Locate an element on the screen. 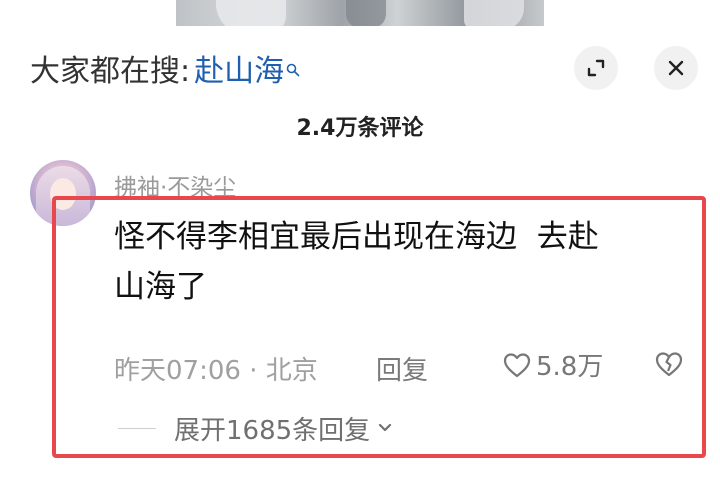  search-suggestion: 大家都在搜: 赴山海 is located at coordinates (165, 68).